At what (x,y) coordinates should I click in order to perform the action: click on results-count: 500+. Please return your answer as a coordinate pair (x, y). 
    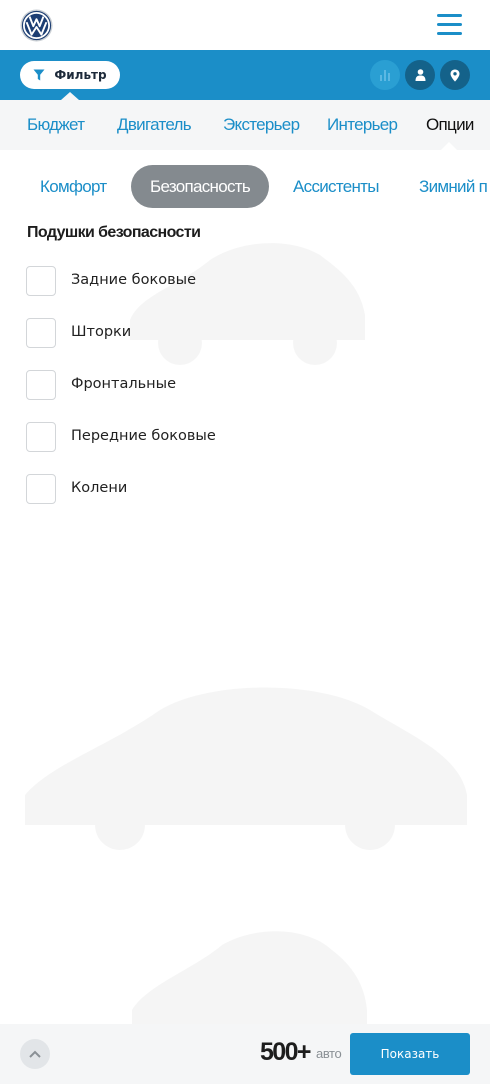
    Looking at the image, I should click on (286, 1052).